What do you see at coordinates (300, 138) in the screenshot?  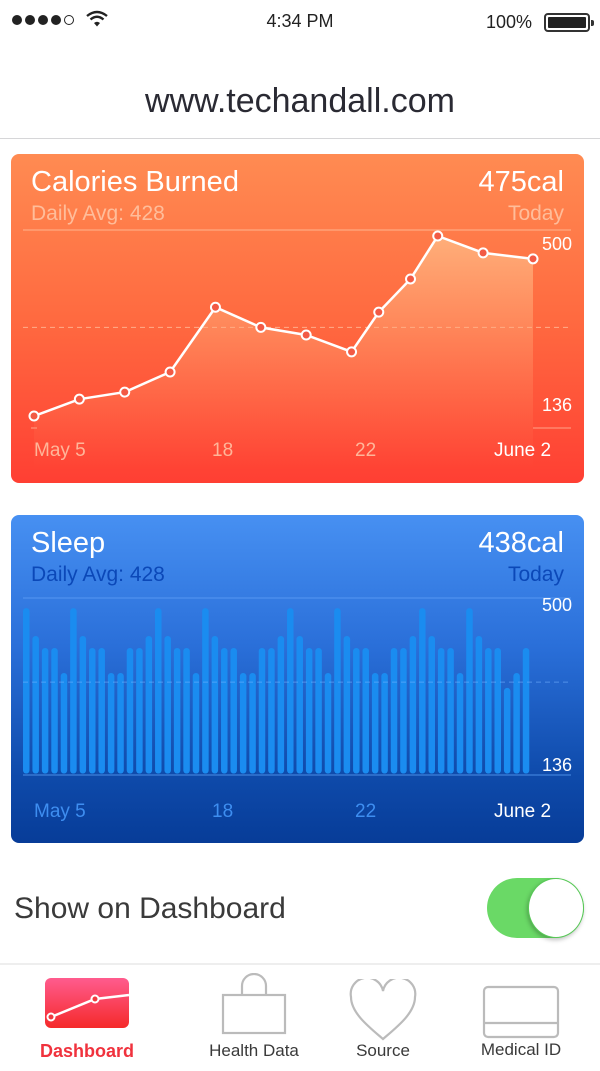 I see `nav-divider` at bounding box center [300, 138].